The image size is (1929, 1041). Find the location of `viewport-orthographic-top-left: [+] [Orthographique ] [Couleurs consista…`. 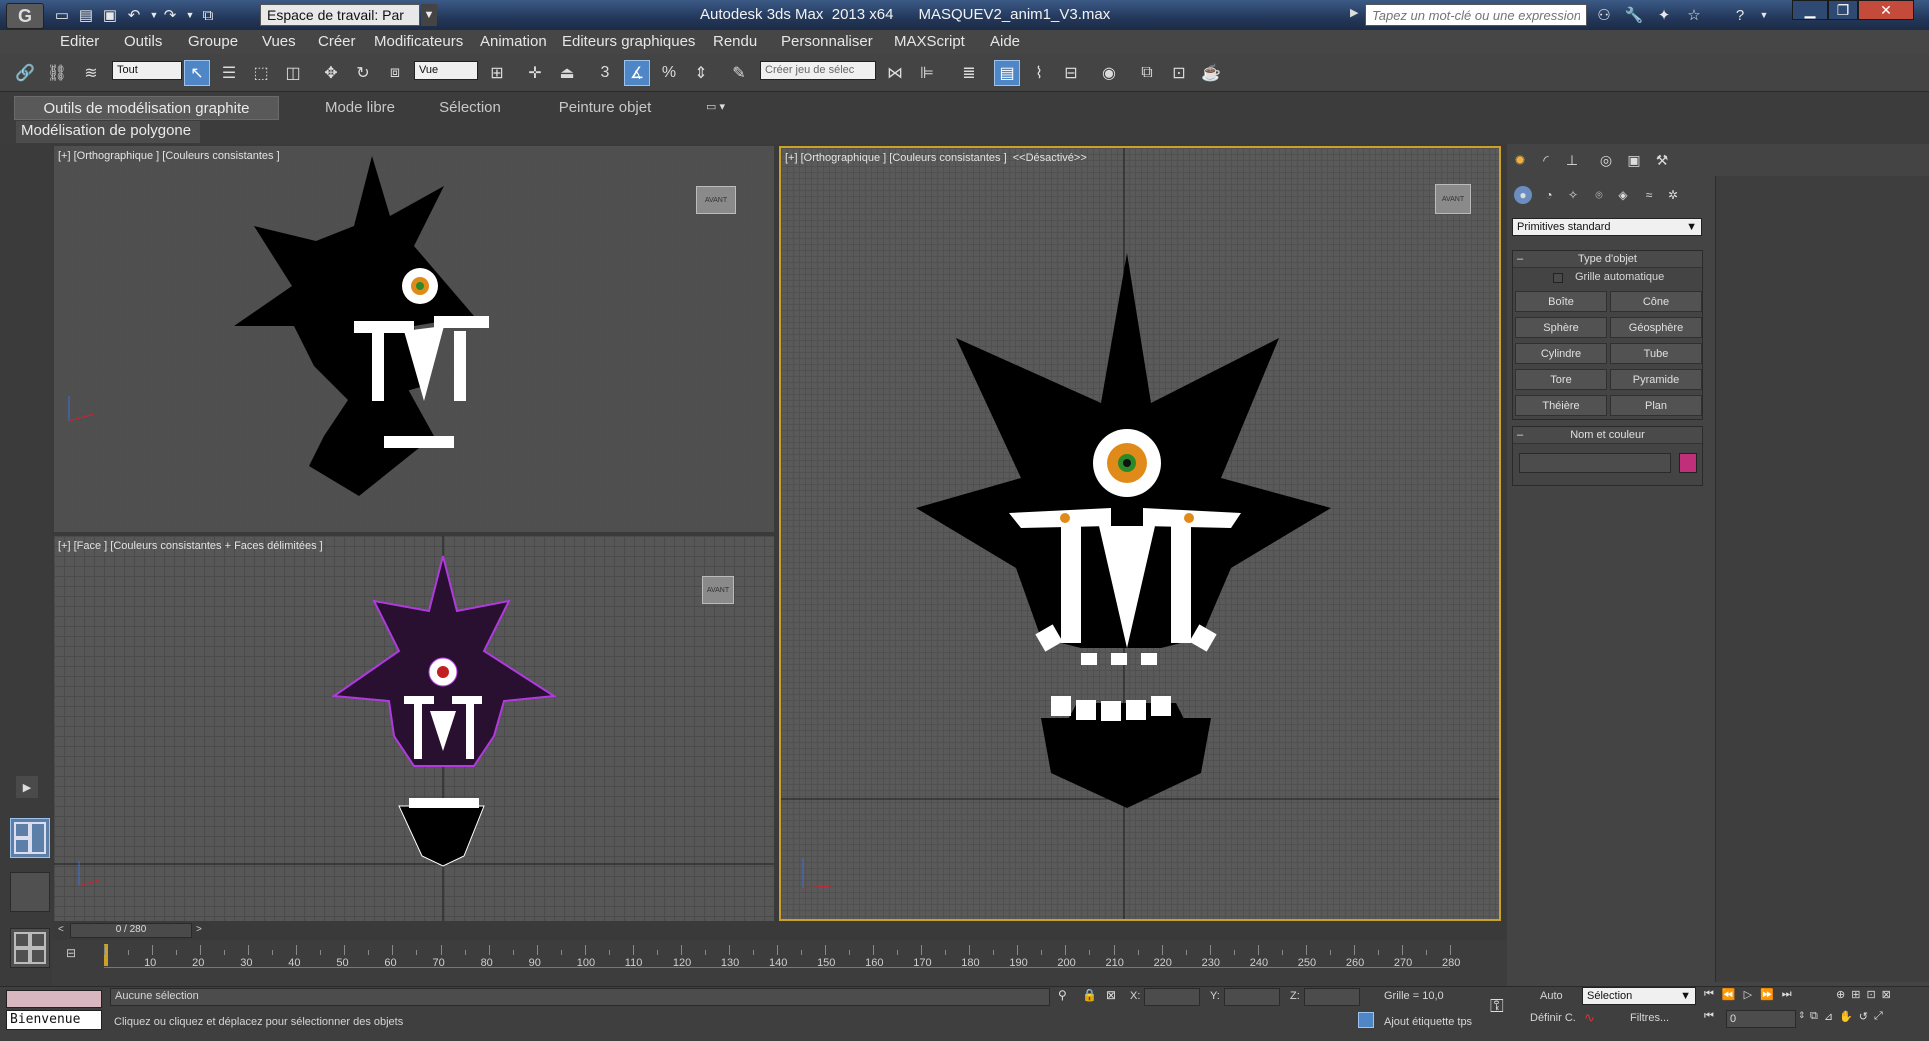

viewport-orthographic-top-left: [+] [Orthographique ] [Couleurs consista… is located at coordinates (414, 339).